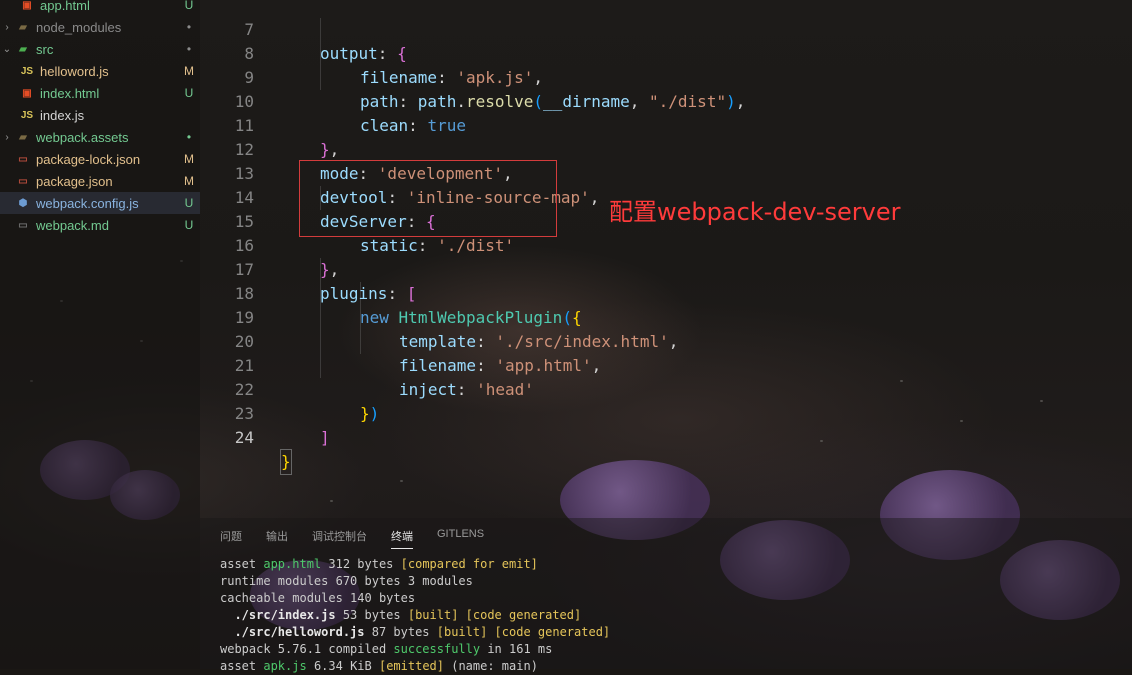 This screenshot has width=1132, height=675. What do you see at coordinates (100, 49) in the screenshot?
I see `file-tree-item-src: ⌄ ▰ src •` at bounding box center [100, 49].